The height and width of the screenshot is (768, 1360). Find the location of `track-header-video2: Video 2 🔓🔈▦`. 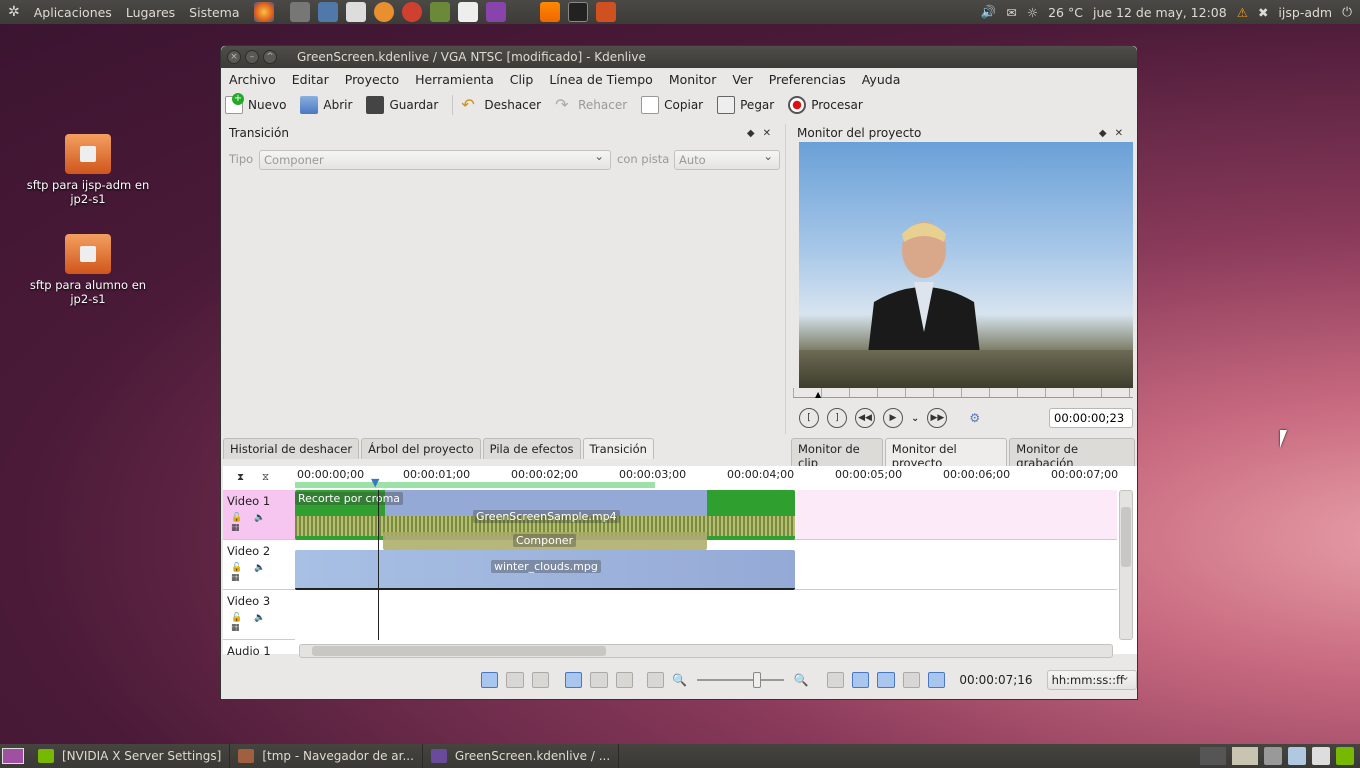

track-header-video2: Video 2 🔓🔈▦ is located at coordinates (259, 565).